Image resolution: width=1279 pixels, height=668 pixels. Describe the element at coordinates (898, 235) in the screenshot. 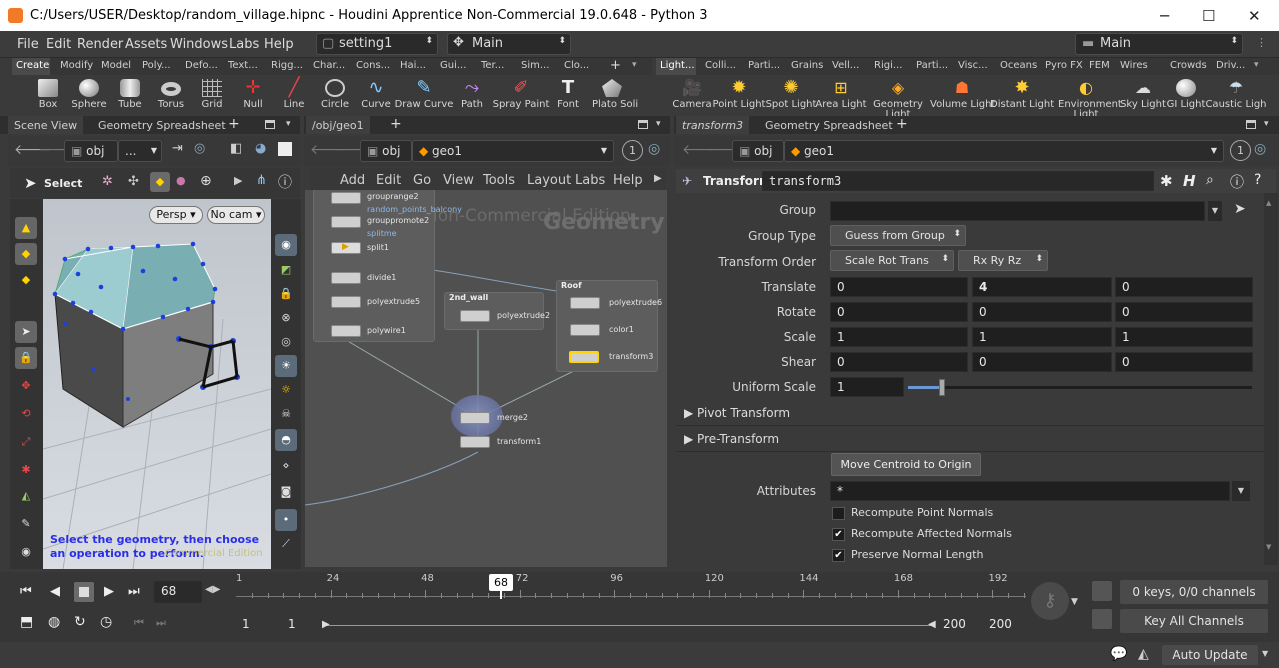

I see `group-type-menu: Guess from Group ⬍` at that location.